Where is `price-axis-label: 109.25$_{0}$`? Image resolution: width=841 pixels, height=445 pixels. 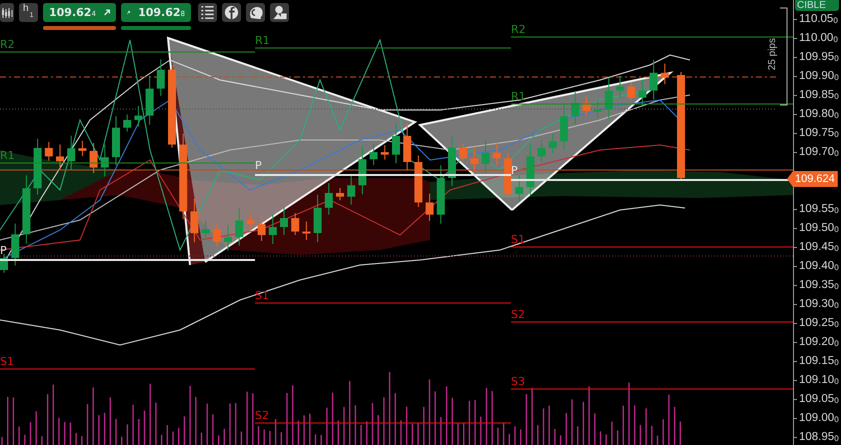 price-axis-label: 109.25$_{0}$ is located at coordinates (817, 323).